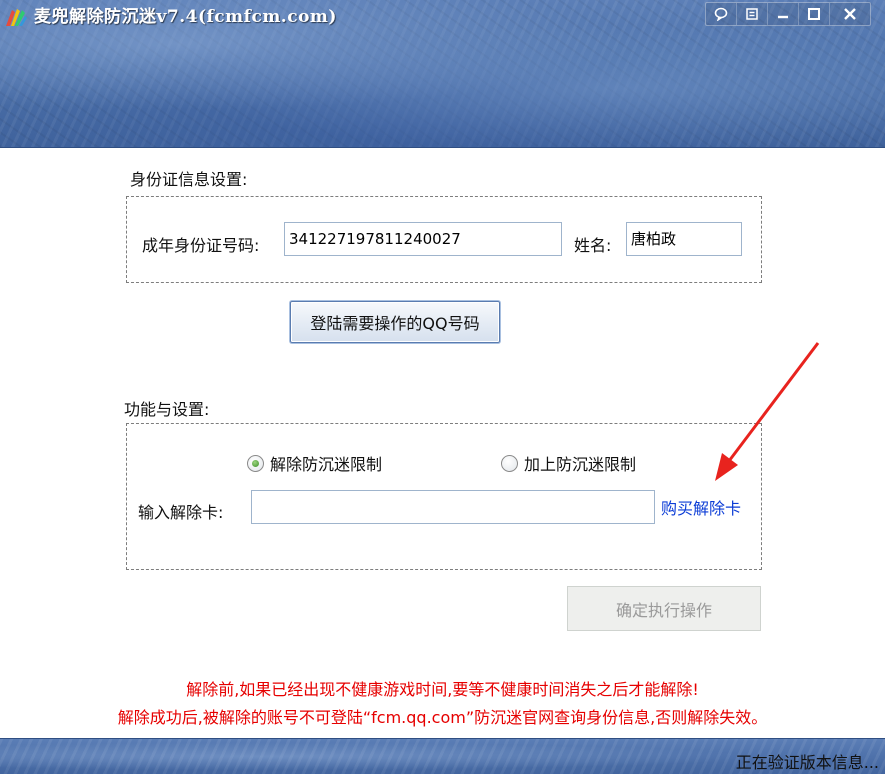 The width and height of the screenshot is (885, 774). What do you see at coordinates (326, 464) in the screenshot?
I see `radio-remove-limit-label: 解除防沉迷限制` at bounding box center [326, 464].